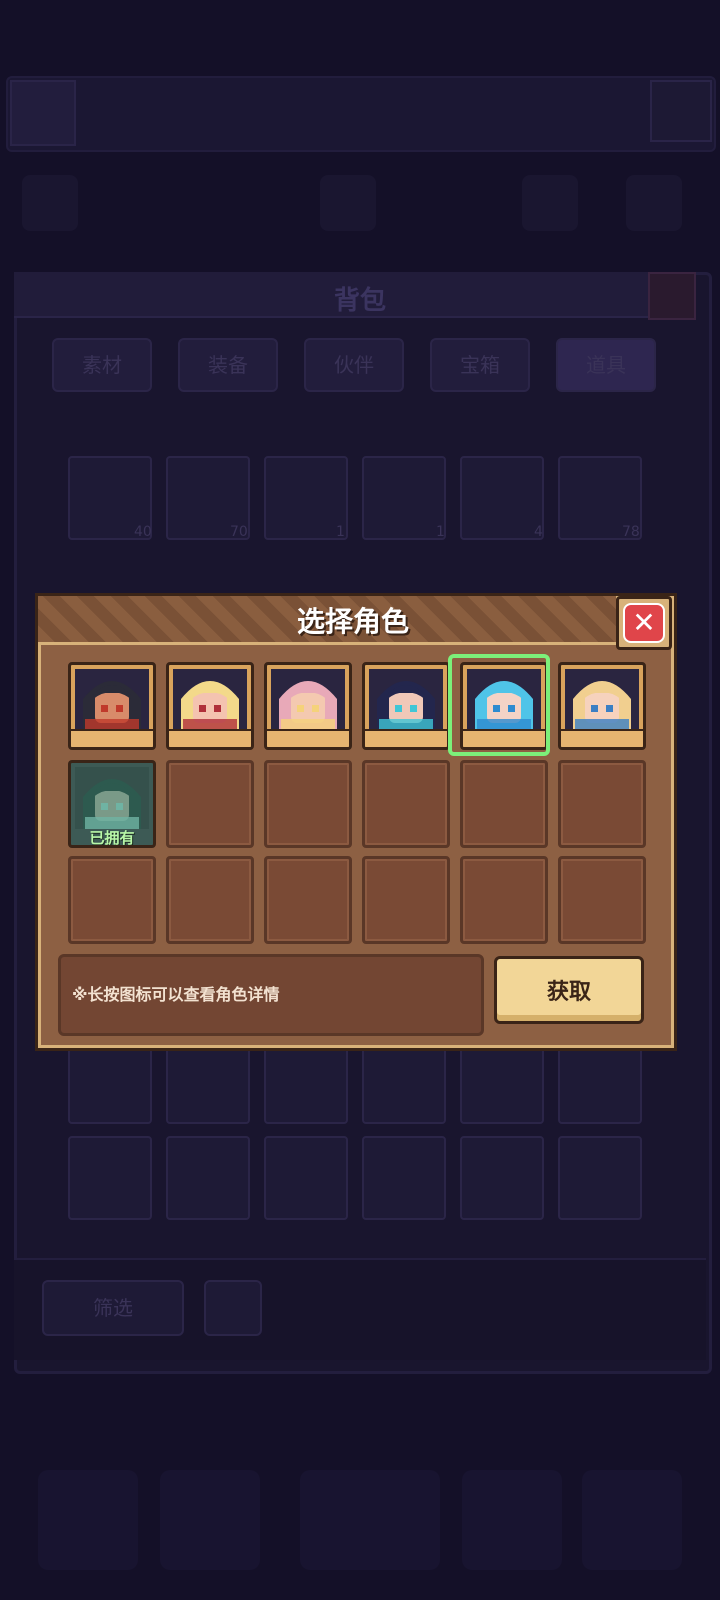 This screenshot has height=1600, width=720. I want to click on bg-tab-materials: 素材, so click(102, 365).